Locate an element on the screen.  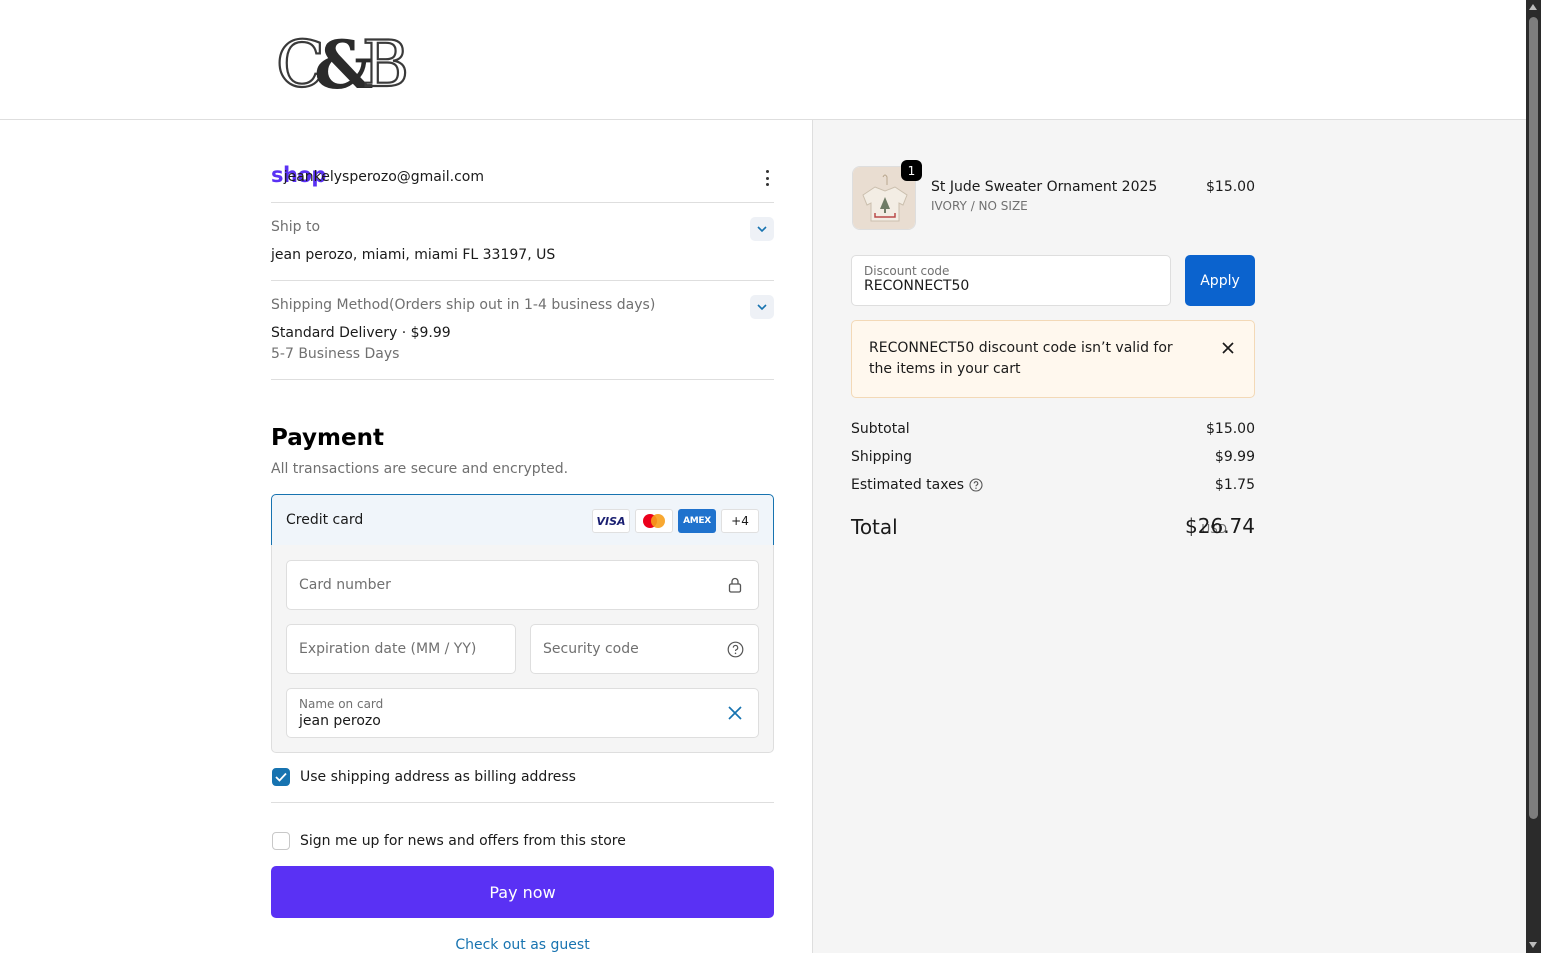
taxes-label: Estimated taxes is located at coordinates (908, 485).